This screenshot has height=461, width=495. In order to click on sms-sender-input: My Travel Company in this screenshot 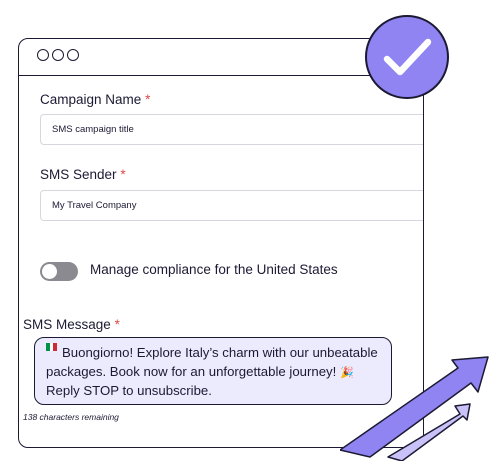, I will do `click(231, 205)`.